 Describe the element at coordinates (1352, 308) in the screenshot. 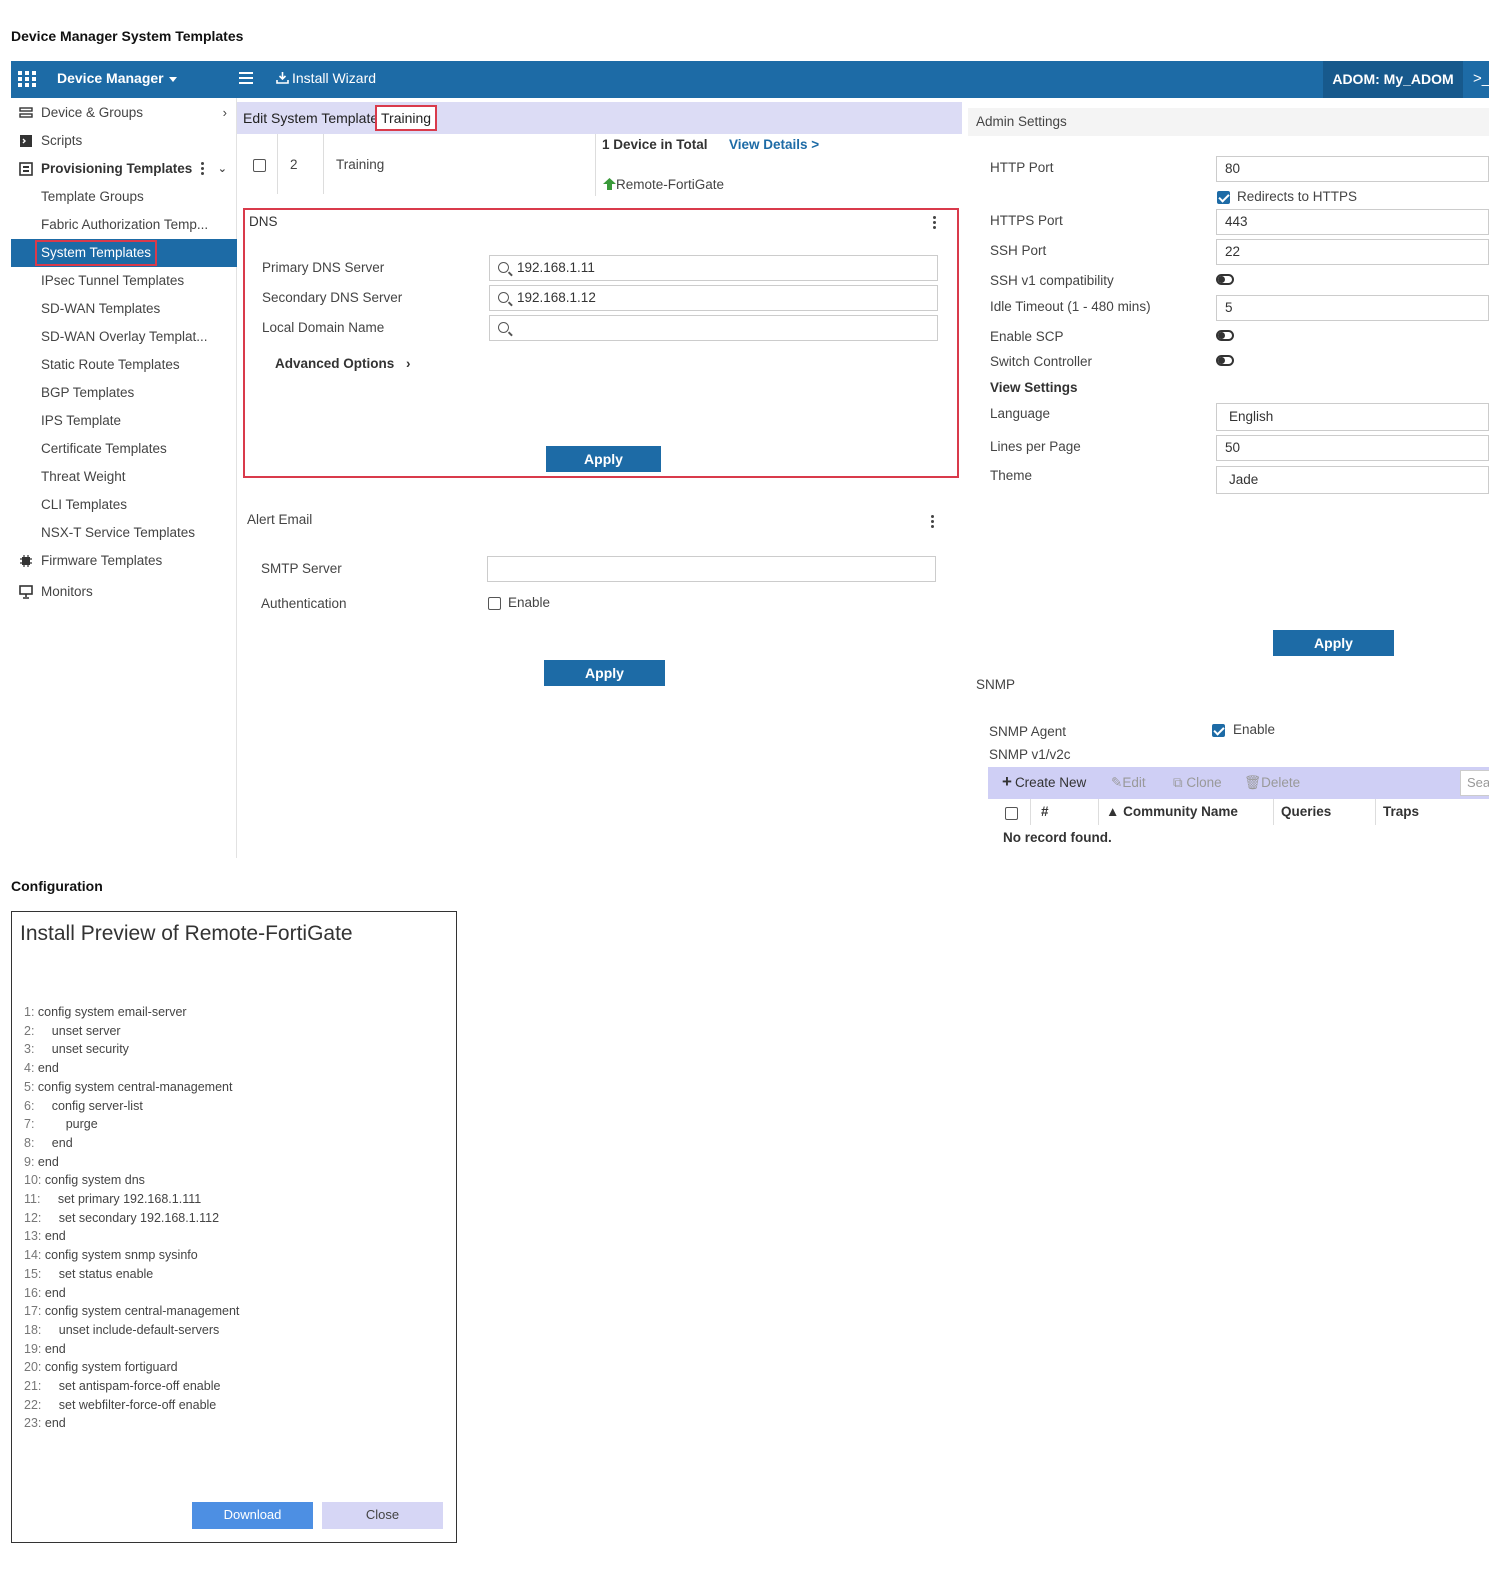

I see `idle-timeout-input: 5` at that location.